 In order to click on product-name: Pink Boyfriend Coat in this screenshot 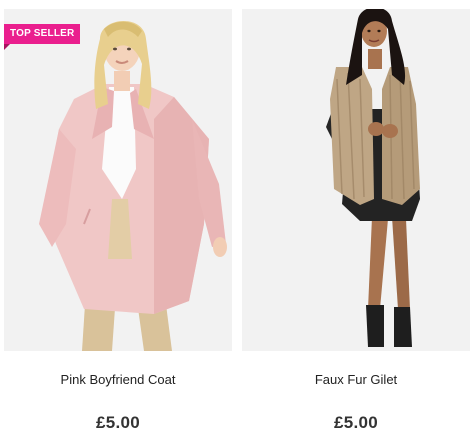, I will do `click(118, 379)`.